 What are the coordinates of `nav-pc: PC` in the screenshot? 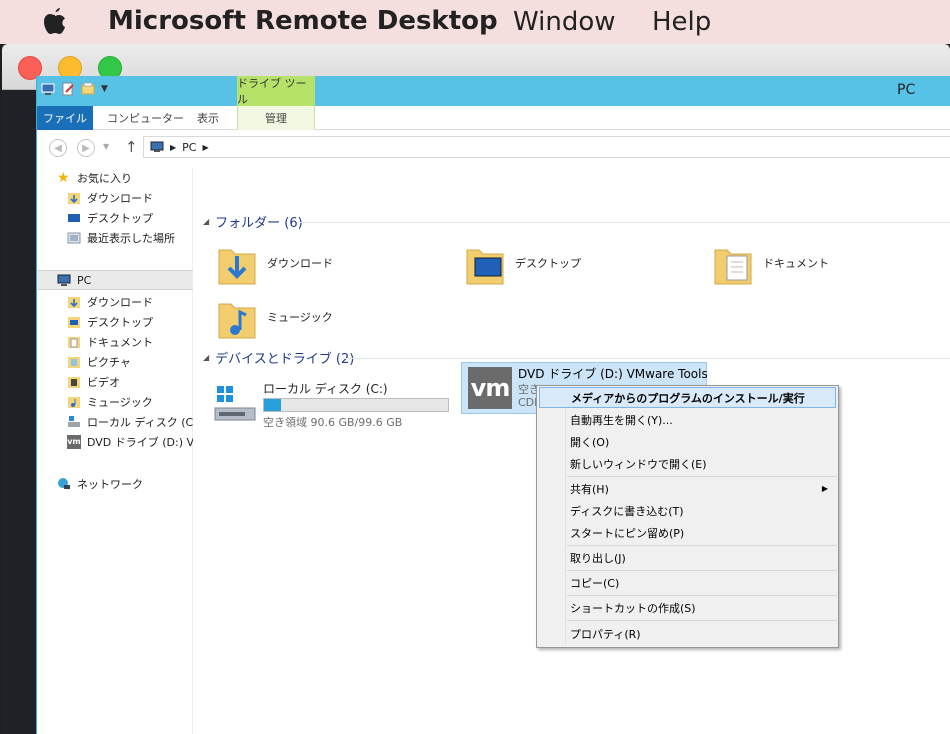 It's located at (115, 280).